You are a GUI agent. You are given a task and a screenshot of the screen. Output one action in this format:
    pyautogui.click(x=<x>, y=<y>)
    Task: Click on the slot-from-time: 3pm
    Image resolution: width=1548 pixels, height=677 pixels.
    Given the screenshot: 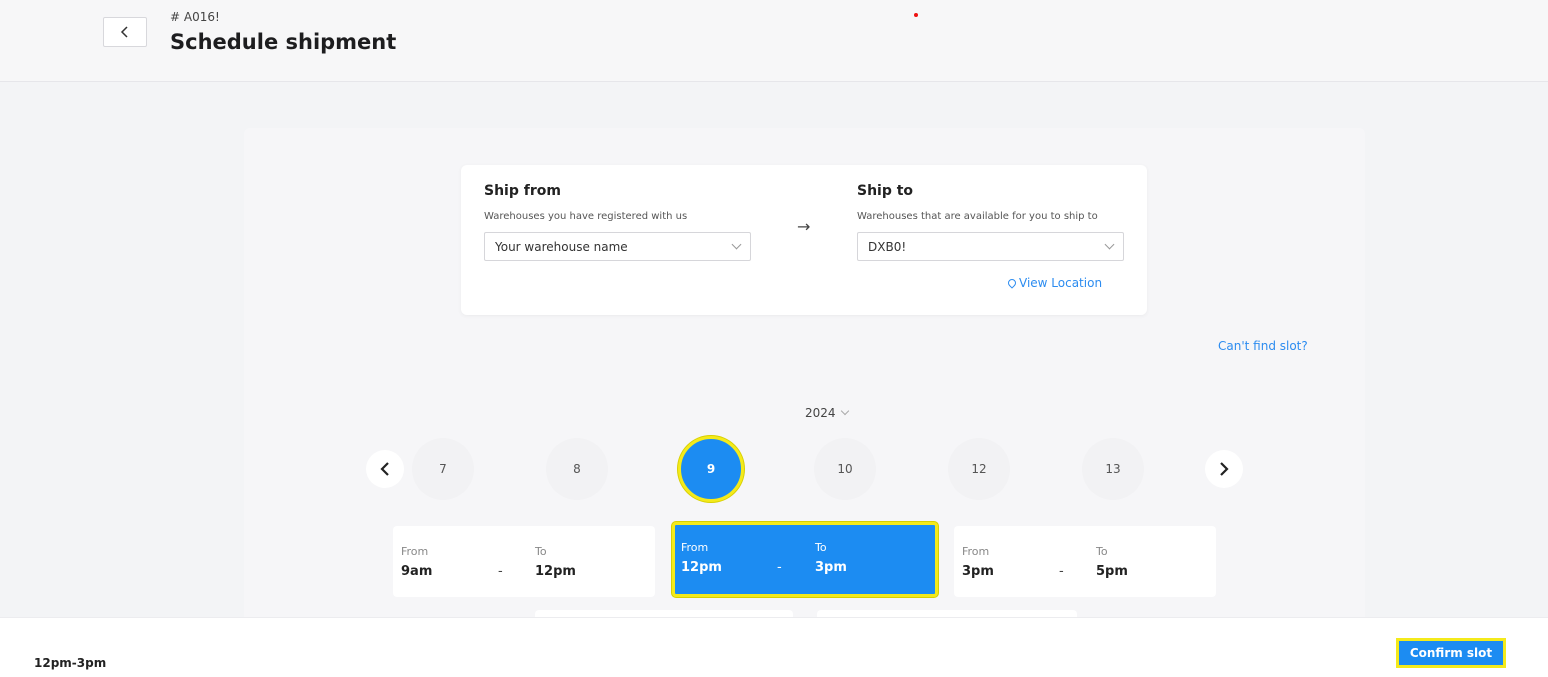 What is the action you would take?
    pyautogui.click(x=978, y=571)
    